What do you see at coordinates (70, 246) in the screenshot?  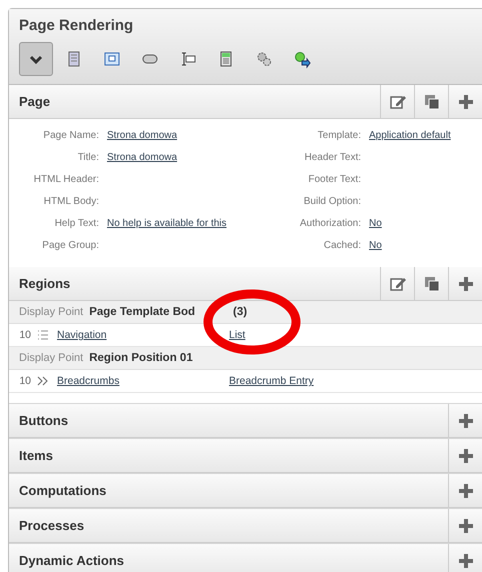 I see `field-label: Page Group:` at bounding box center [70, 246].